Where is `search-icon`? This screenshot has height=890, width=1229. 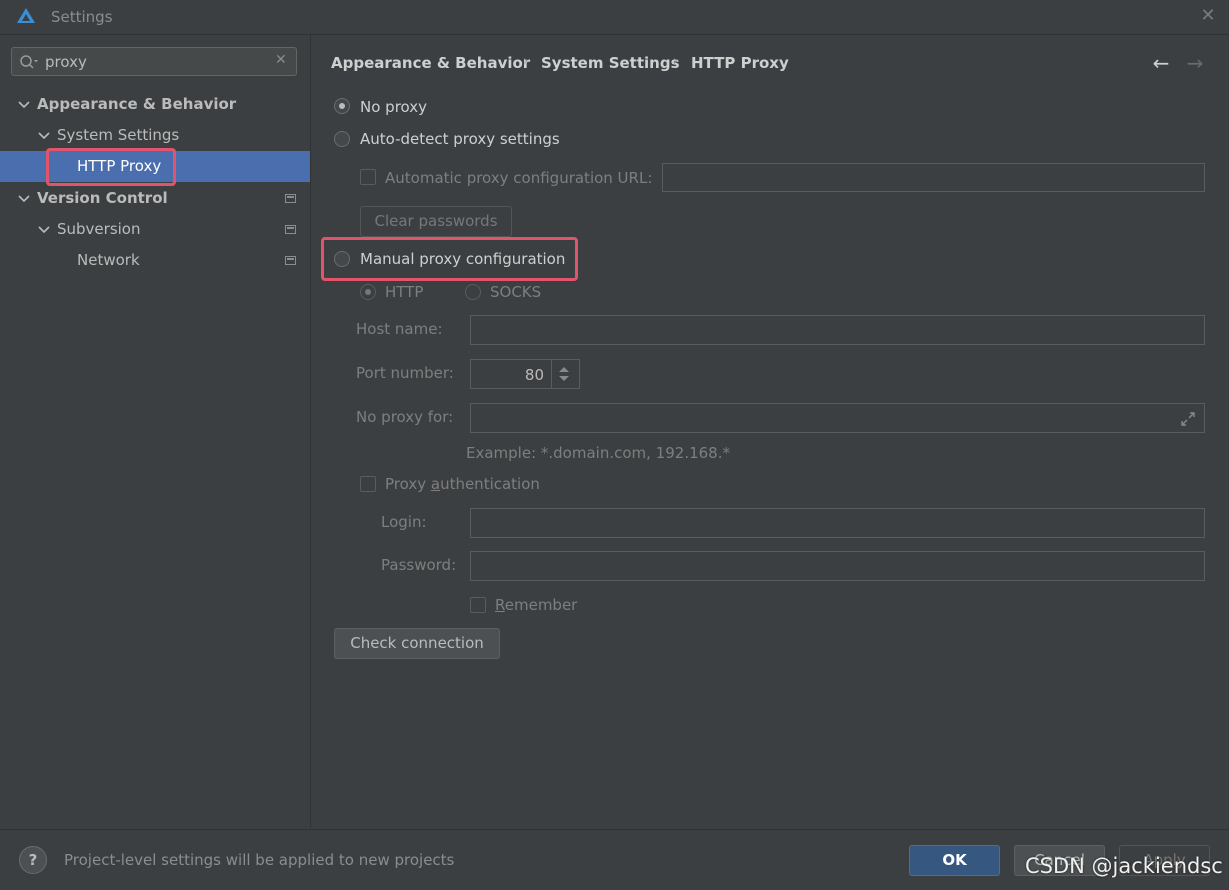
search-icon is located at coordinates (29, 62).